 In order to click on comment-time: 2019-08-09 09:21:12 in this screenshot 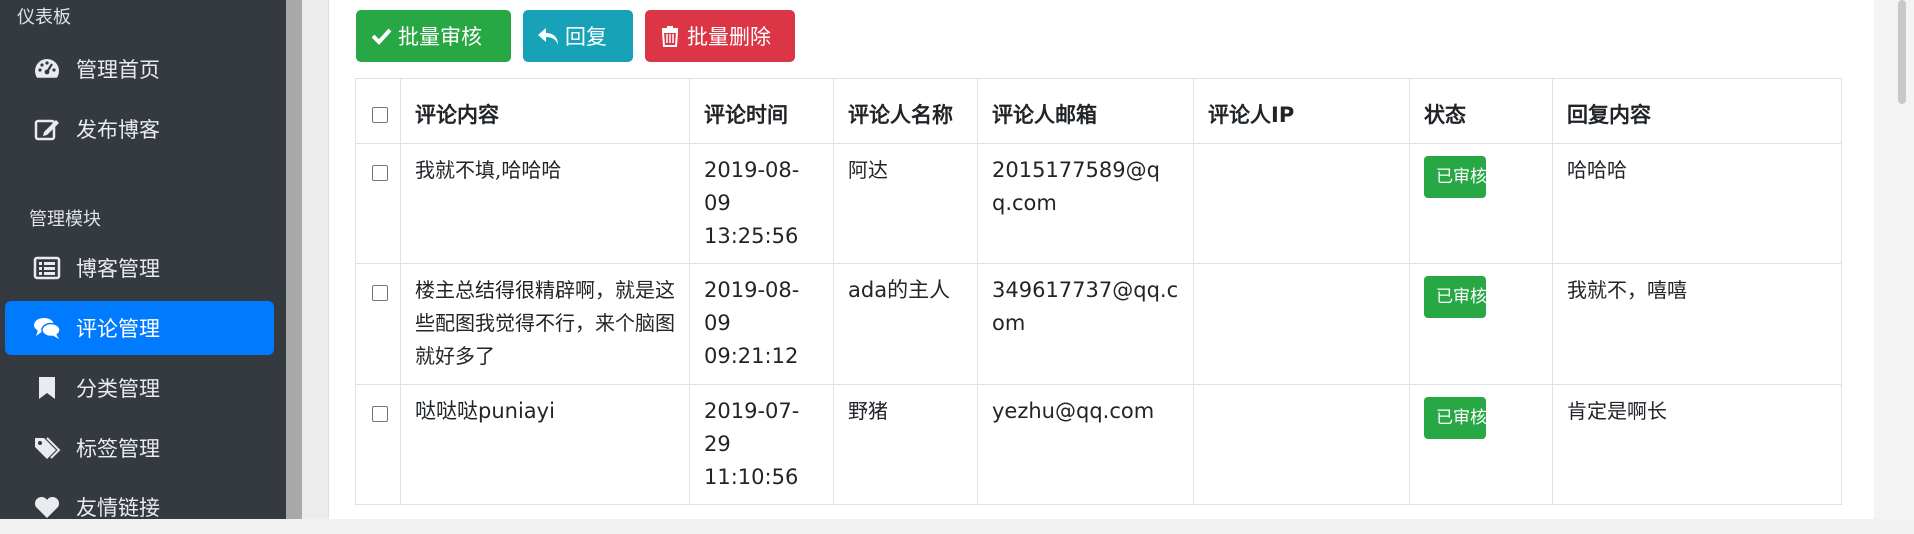, I will do `click(761, 324)`.